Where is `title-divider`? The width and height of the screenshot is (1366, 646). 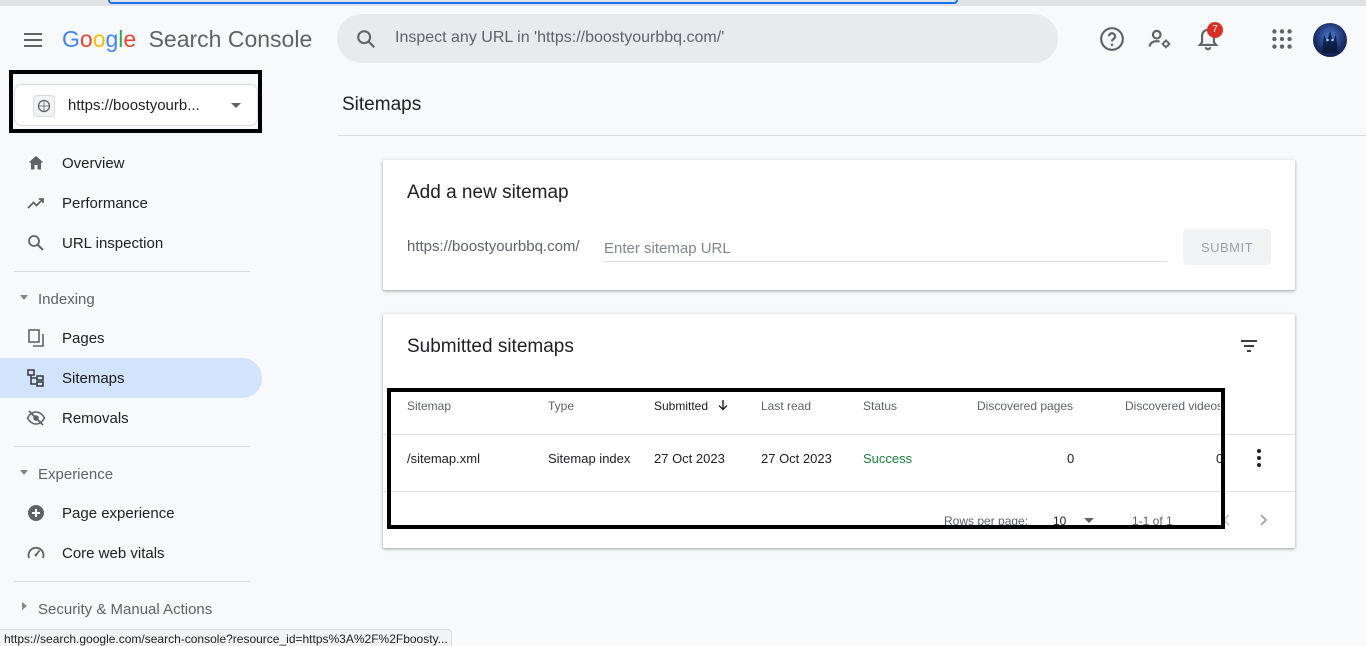
title-divider is located at coordinates (852, 135).